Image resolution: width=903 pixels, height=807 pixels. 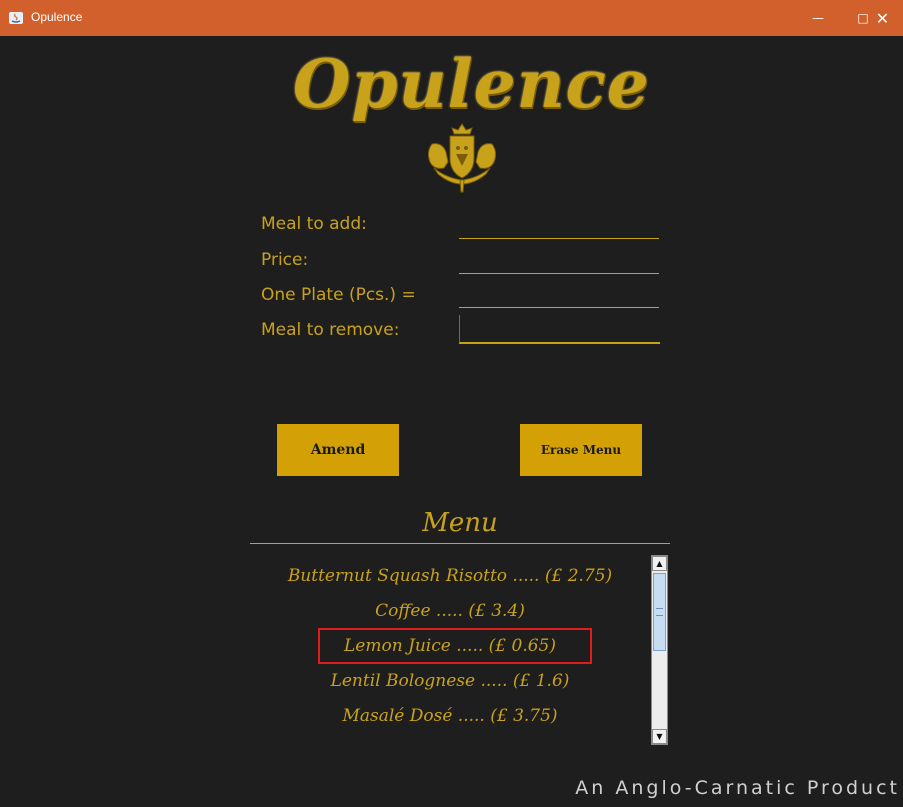 I want to click on java-app-icon, so click(x=16, y=18).